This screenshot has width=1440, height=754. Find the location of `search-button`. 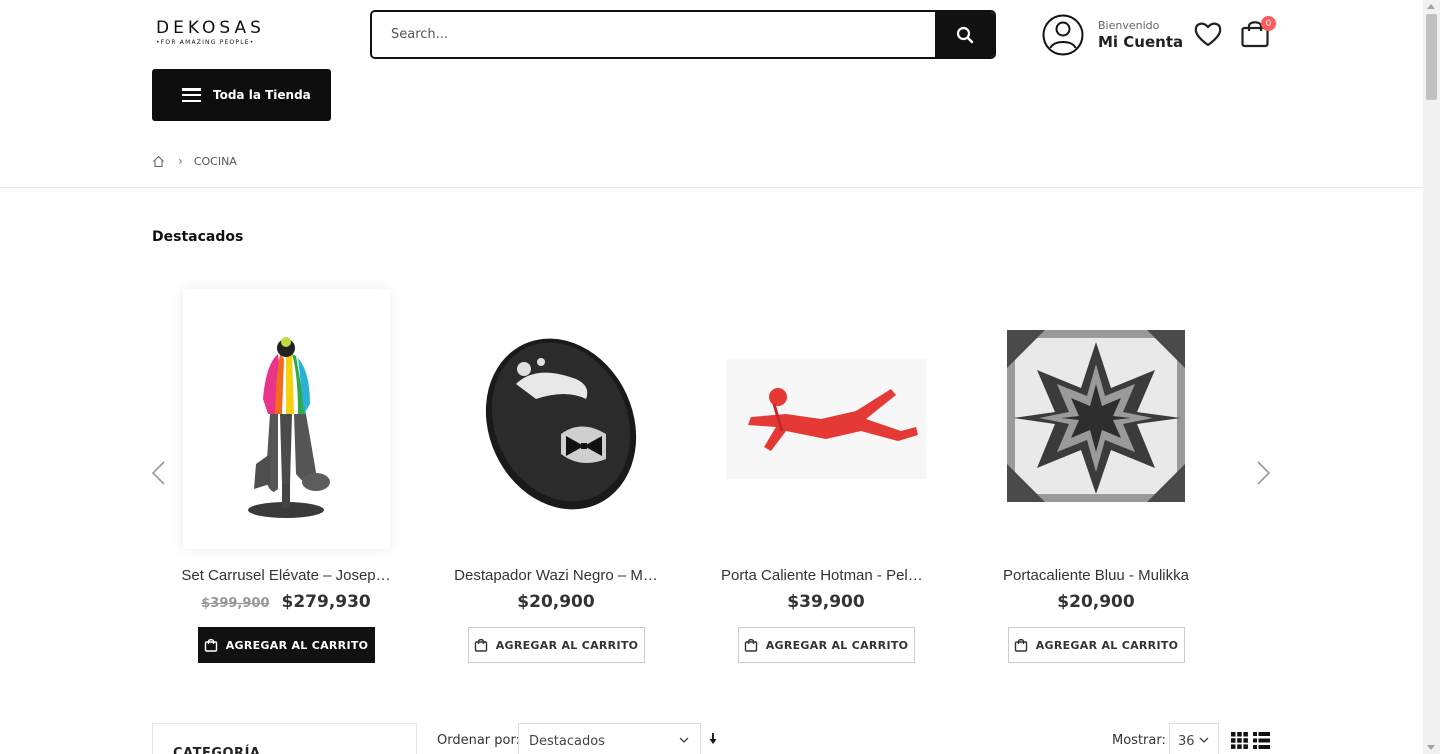

search-button is located at coordinates (964, 34).